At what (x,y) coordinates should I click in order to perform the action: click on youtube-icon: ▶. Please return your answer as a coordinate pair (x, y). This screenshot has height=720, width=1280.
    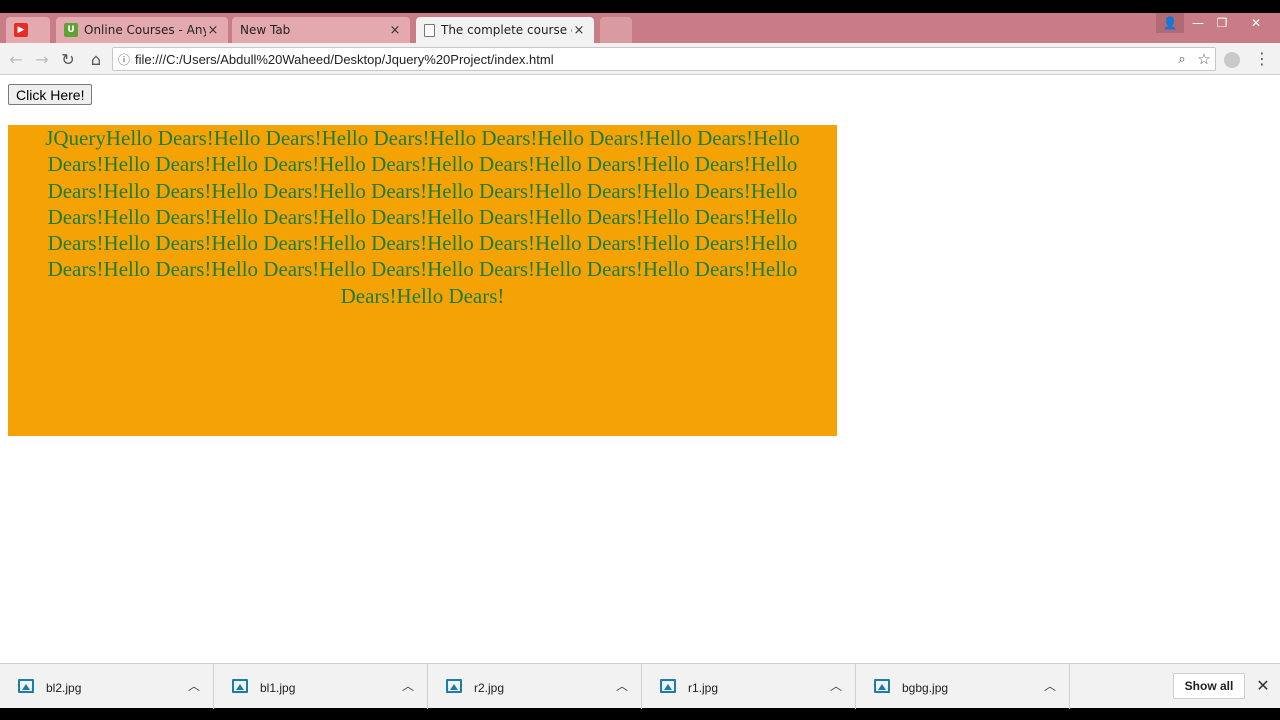
    Looking at the image, I should click on (21, 30).